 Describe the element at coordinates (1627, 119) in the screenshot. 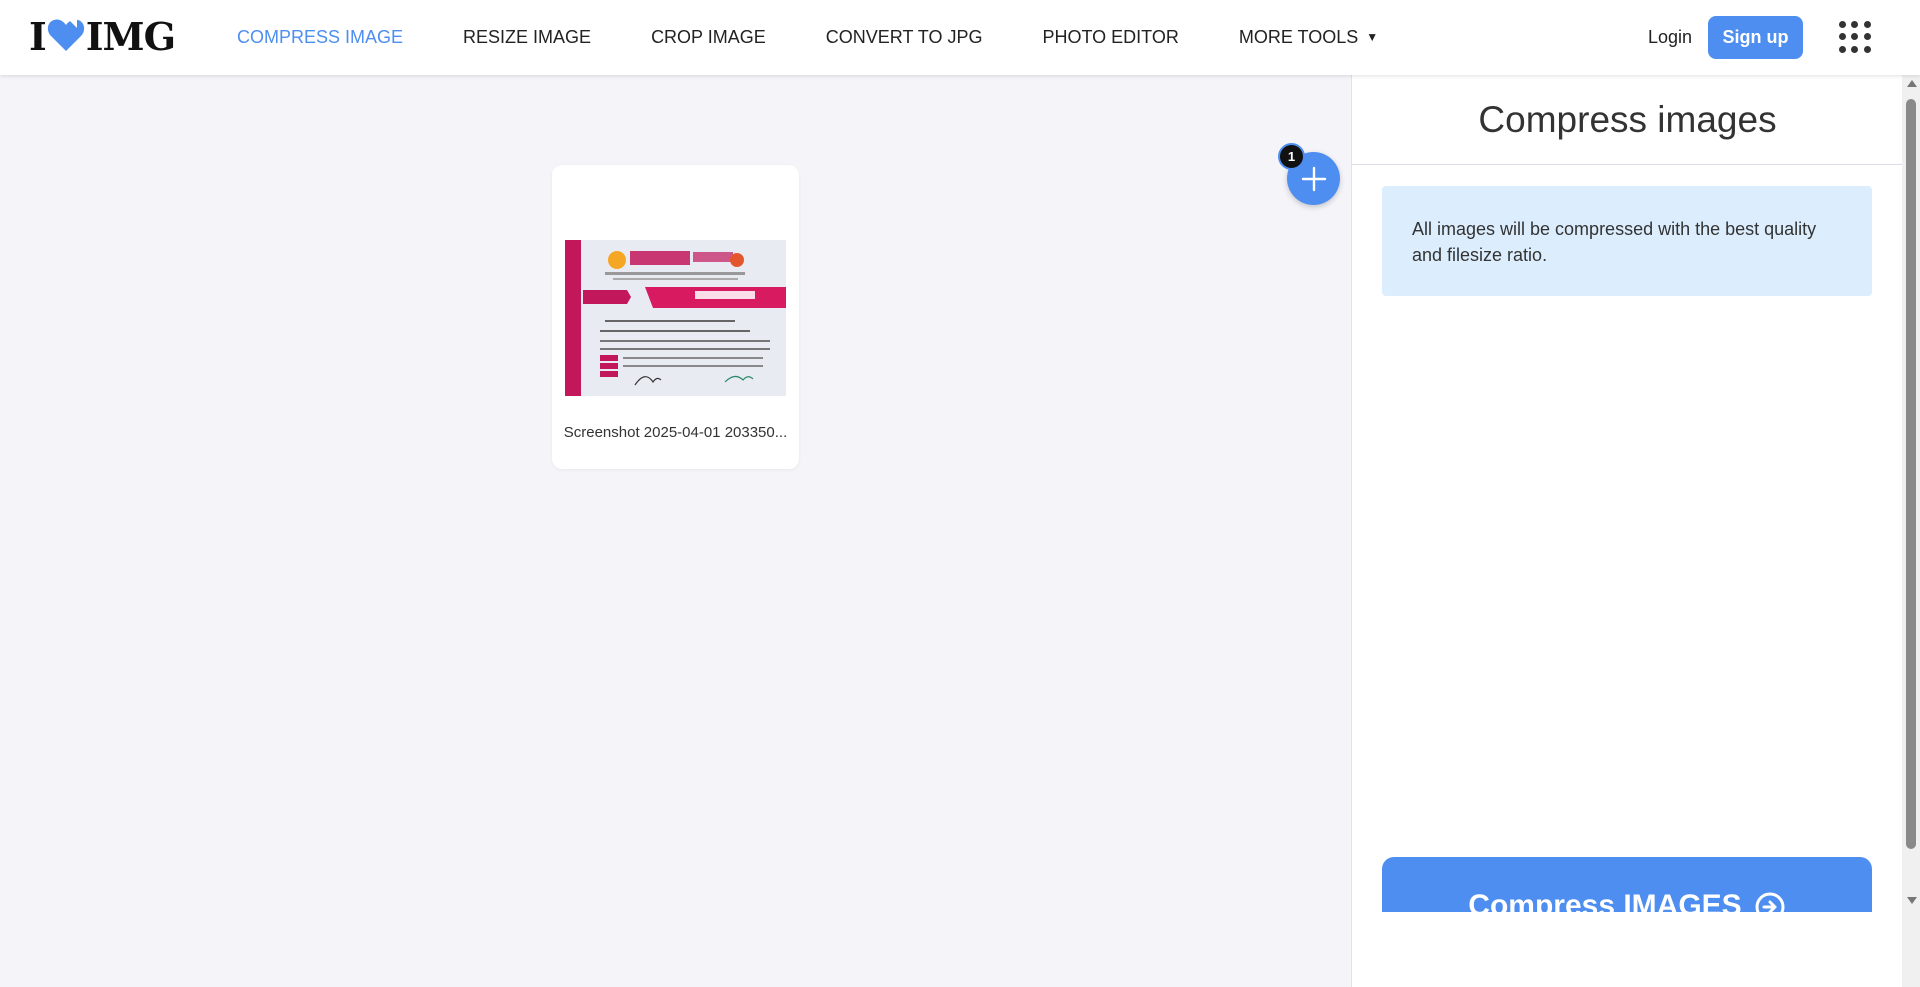

I see `sidebar-title: Compress images` at that location.